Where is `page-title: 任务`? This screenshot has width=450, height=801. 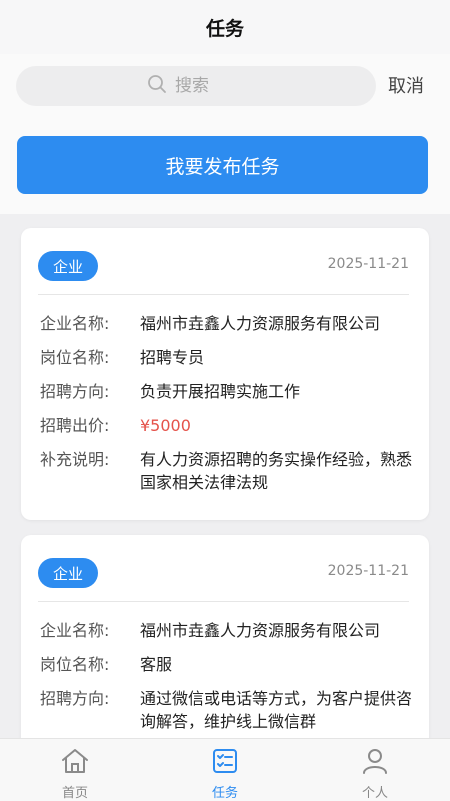 page-title: 任务 is located at coordinates (224, 28).